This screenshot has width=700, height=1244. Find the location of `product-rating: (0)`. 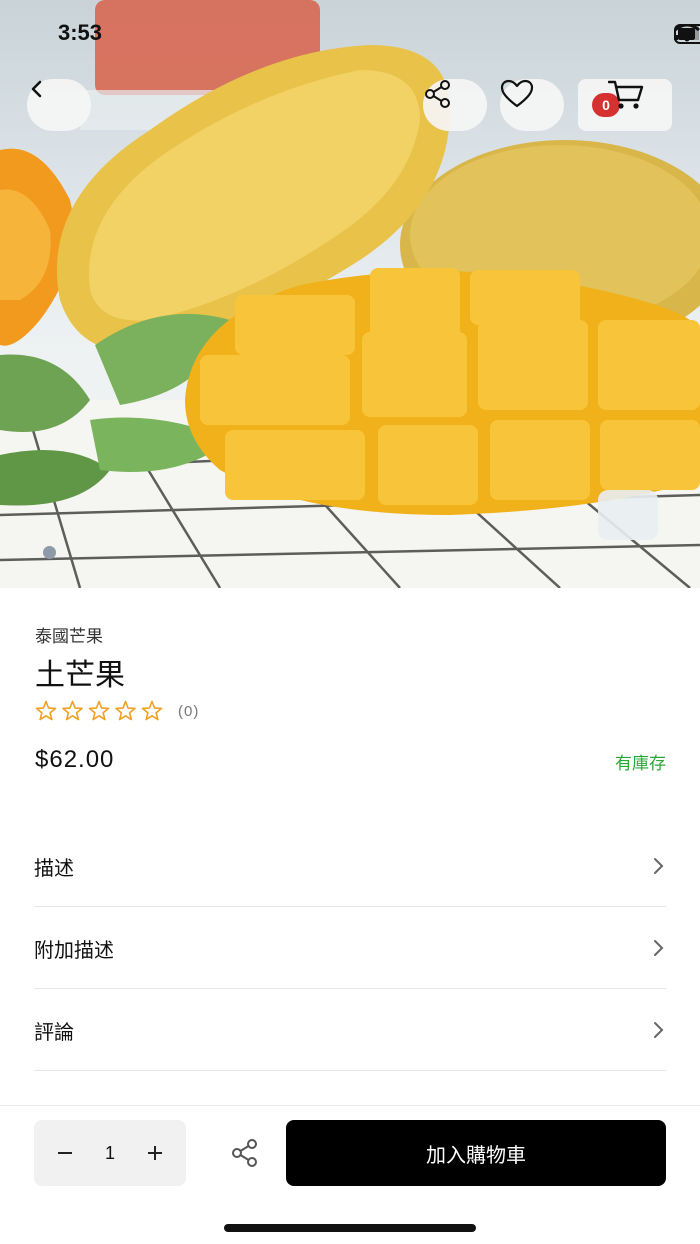

product-rating: (0) is located at coordinates (117, 711).